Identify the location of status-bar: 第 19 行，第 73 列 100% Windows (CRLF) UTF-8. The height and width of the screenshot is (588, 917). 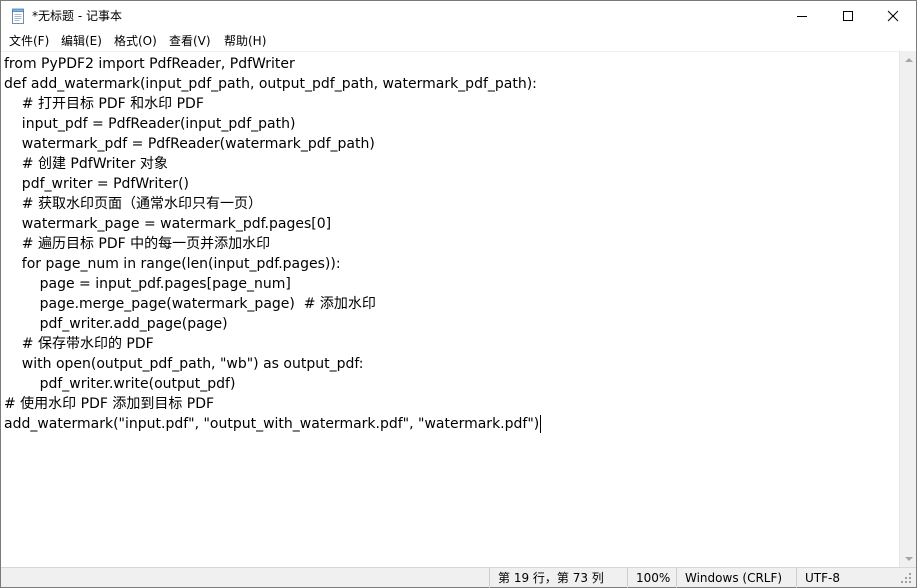
(458, 577).